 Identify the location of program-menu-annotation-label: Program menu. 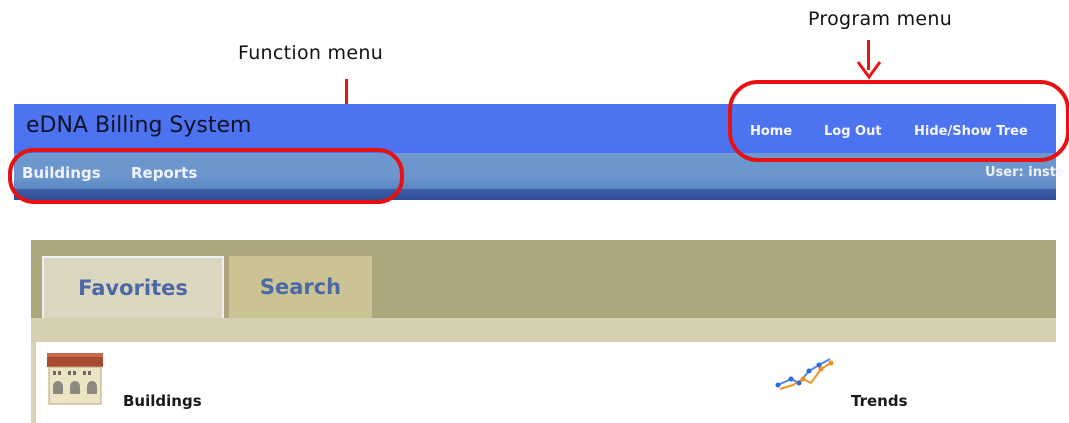
(880, 19).